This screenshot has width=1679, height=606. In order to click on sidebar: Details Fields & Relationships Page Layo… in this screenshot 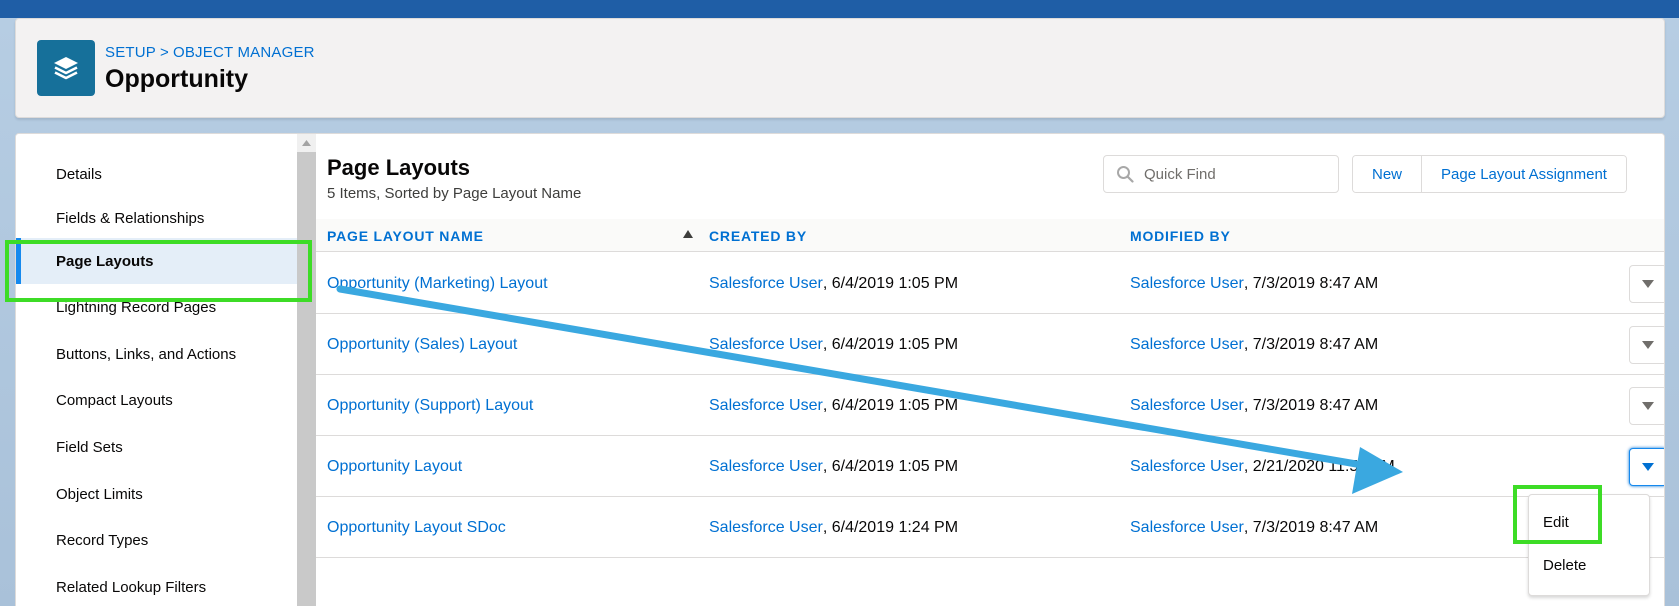, I will do `click(156, 370)`.